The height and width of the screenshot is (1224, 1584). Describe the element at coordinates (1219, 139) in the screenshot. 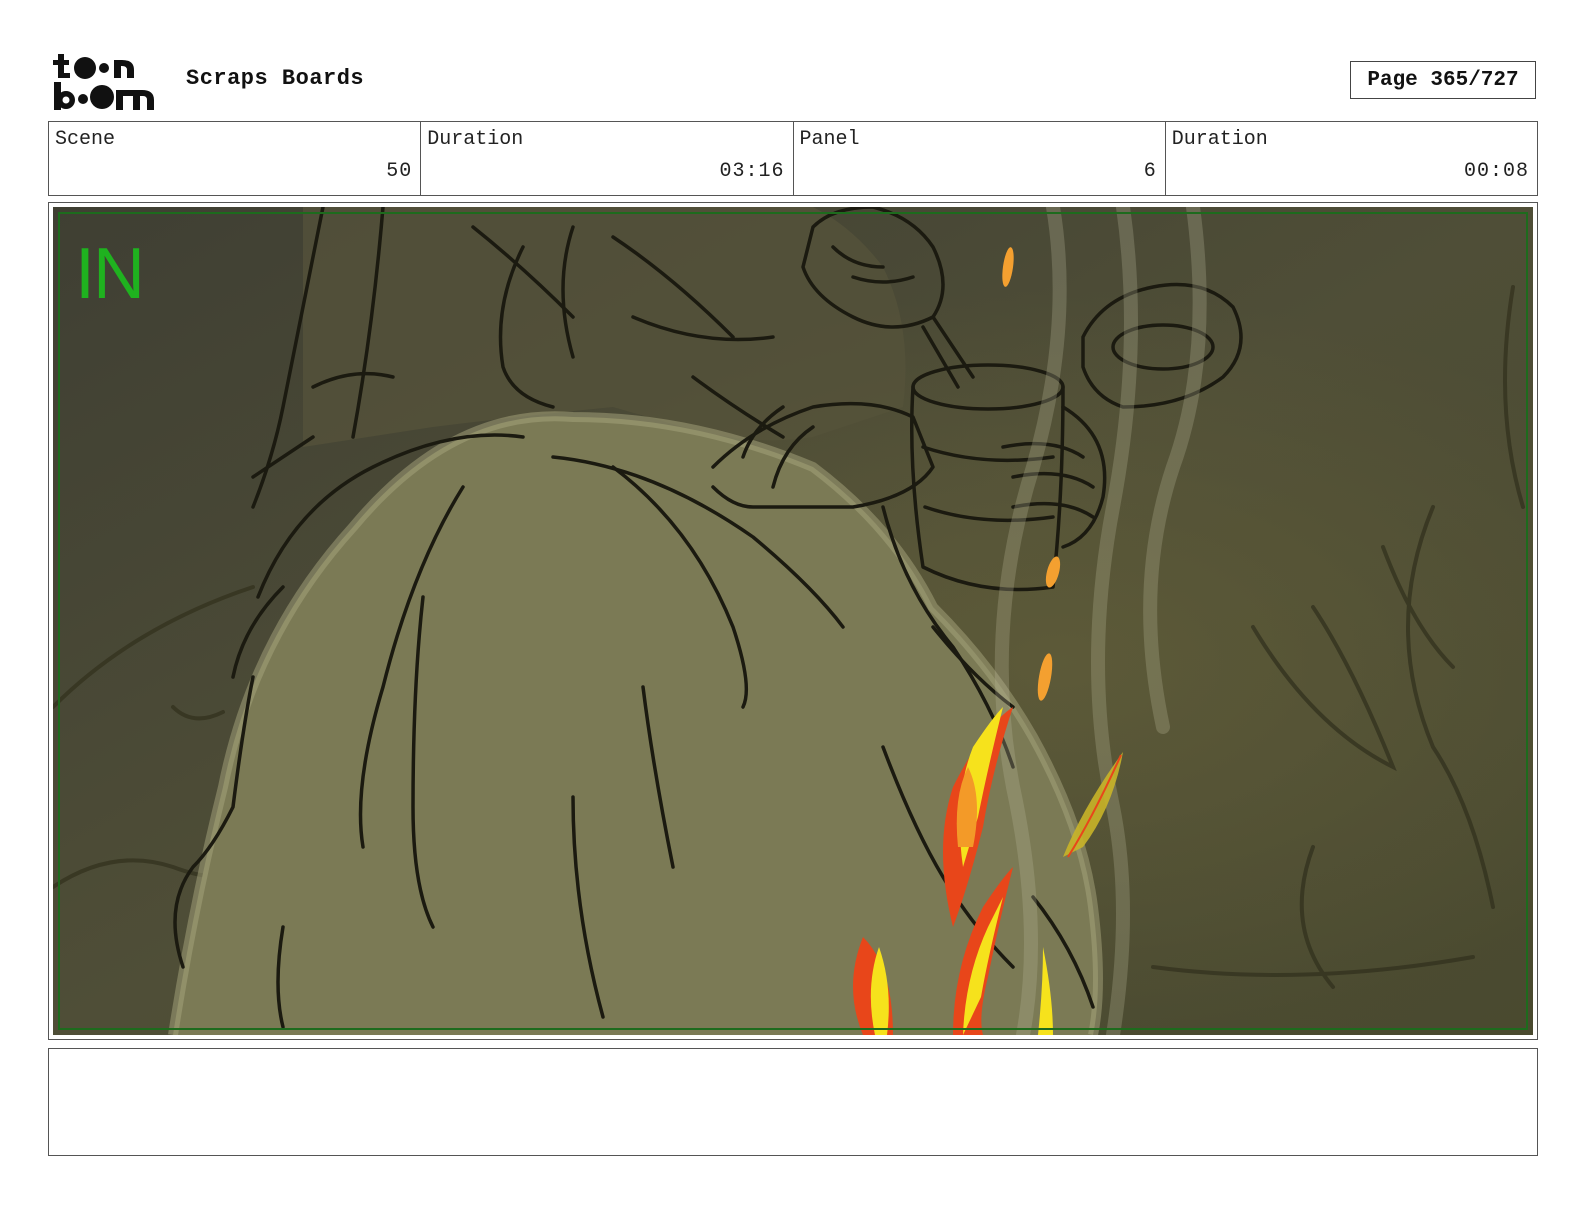

I see `panel-duration-label: Duration` at that location.